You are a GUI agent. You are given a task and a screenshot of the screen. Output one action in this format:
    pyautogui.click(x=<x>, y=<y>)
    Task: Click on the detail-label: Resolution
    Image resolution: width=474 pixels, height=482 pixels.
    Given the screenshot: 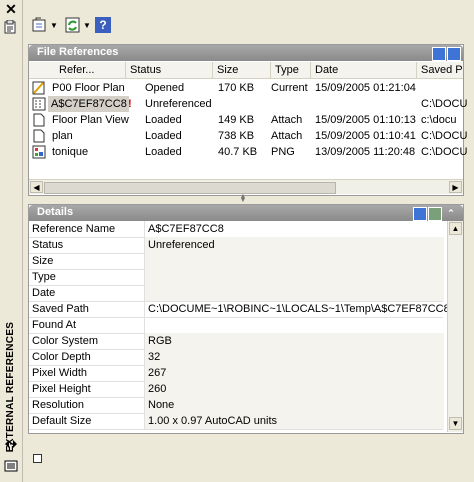 What is the action you would take?
    pyautogui.click(x=58, y=405)
    